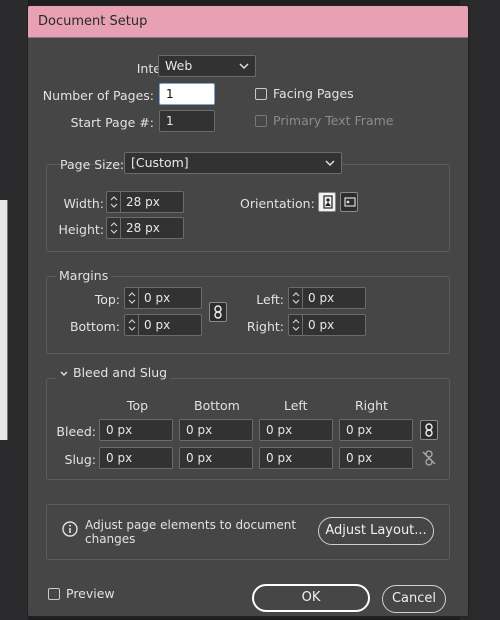 The image size is (500, 620). Describe the element at coordinates (136, 430) in the screenshot. I see `bleed-top-input: 0 px` at that location.